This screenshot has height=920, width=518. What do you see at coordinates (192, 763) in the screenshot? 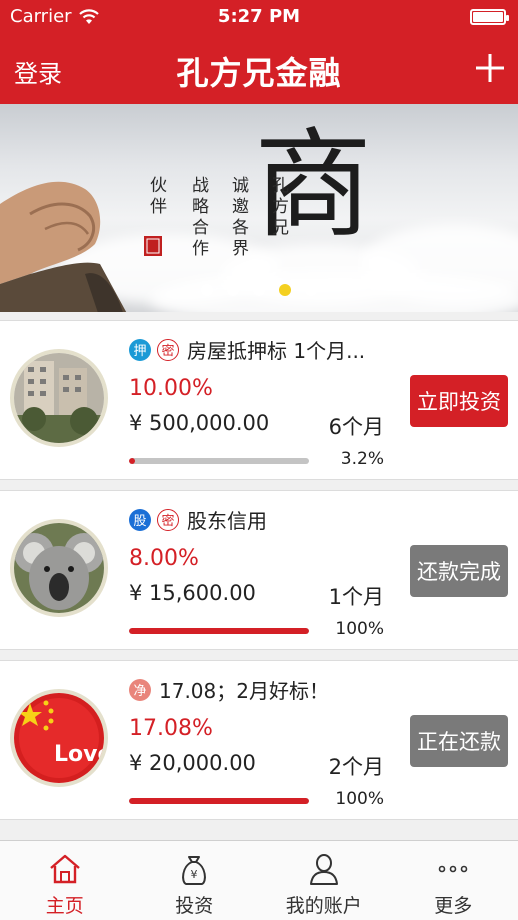
I see `loan-amount: ¥ 20,000.00` at bounding box center [192, 763].